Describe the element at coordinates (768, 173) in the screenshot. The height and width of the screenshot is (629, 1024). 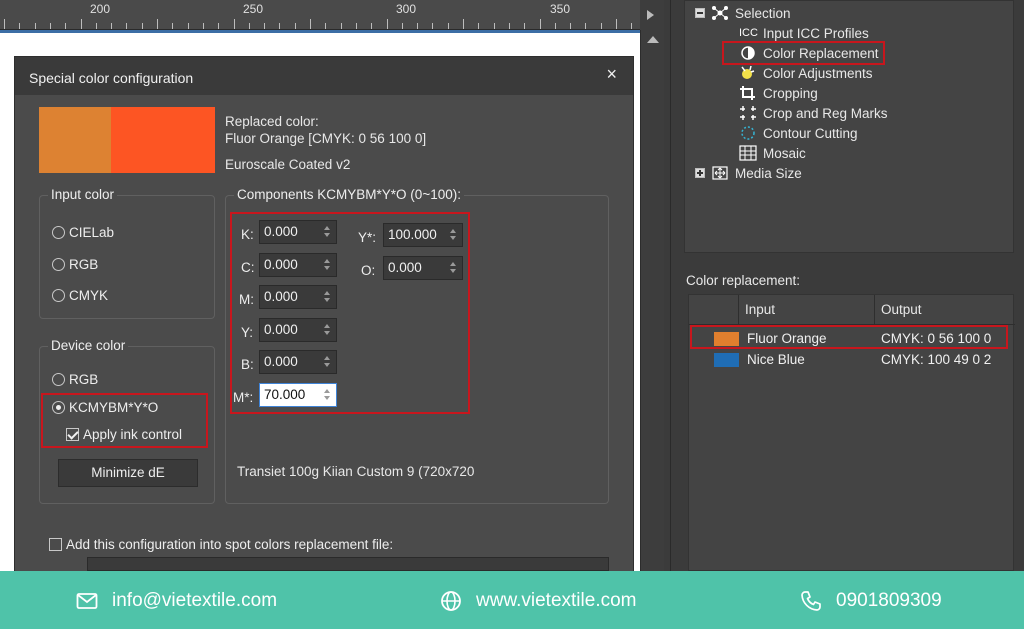
I see `tree-item-label: Media Size` at that location.